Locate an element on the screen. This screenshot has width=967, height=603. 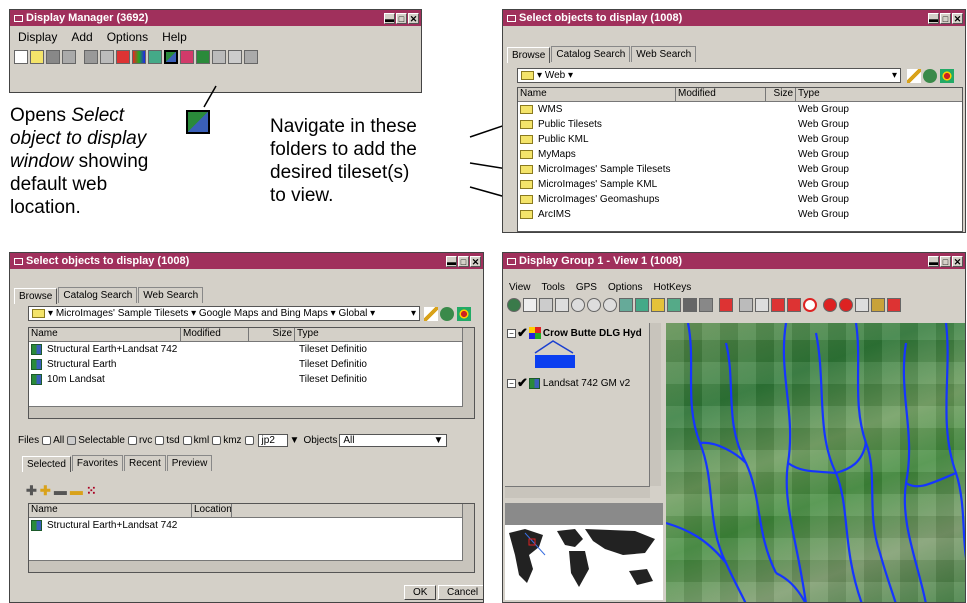
display-group-titlebar: Display Group 1 - View 1 (1008) ▬ □ ✕ is located at coordinates (734, 261).